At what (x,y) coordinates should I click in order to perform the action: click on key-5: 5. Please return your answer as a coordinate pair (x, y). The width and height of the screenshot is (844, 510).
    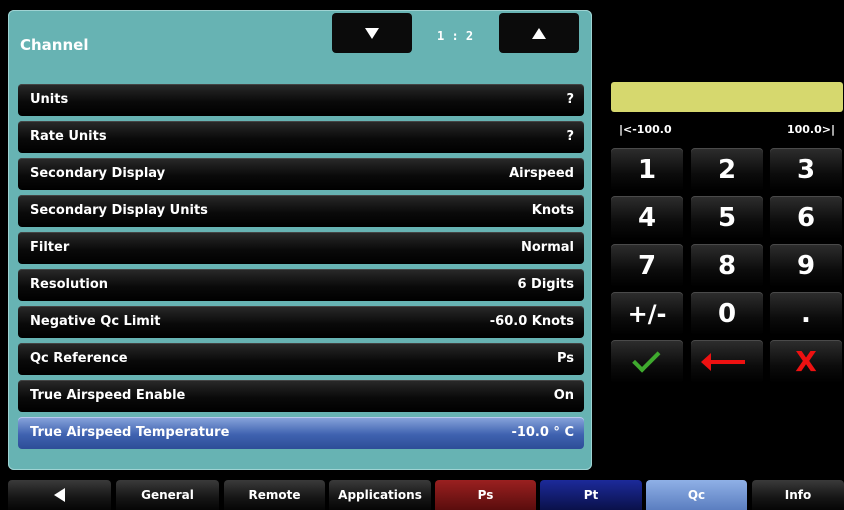
    Looking at the image, I should click on (727, 217).